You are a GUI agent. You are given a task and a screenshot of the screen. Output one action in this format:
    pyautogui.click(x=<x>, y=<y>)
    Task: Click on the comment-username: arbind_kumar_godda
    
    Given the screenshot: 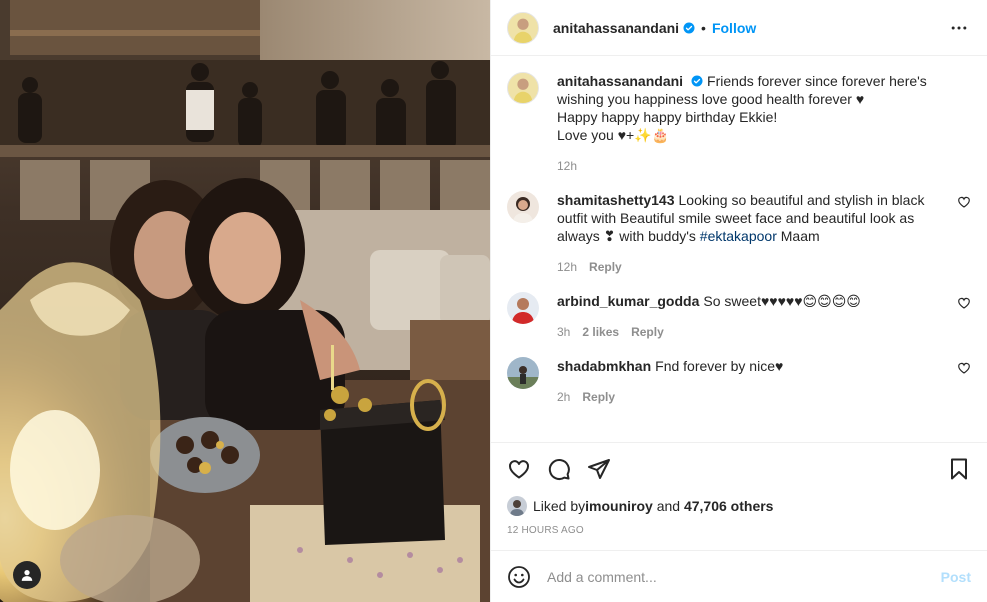 What is the action you would take?
    pyautogui.click(x=628, y=301)
    